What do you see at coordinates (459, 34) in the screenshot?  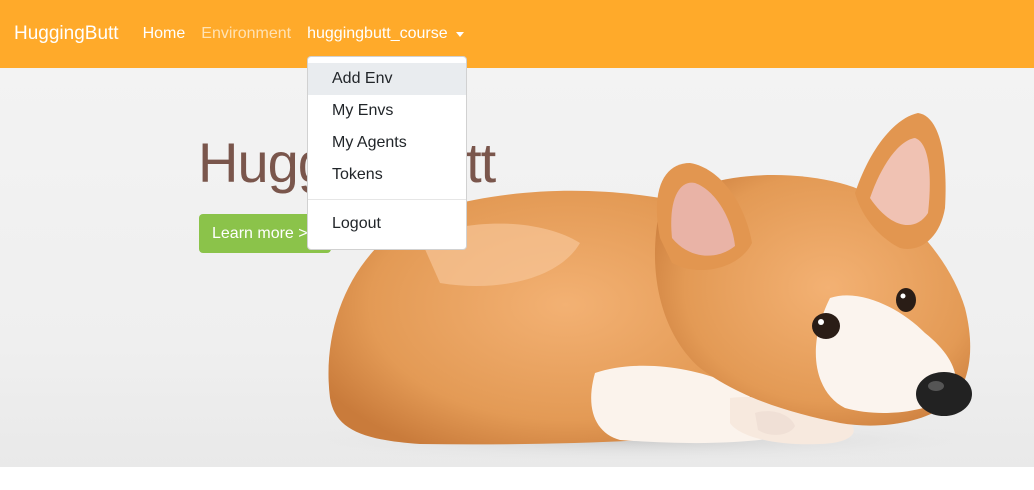 I see `caret-down-icon` at bounding box center [459, 34].